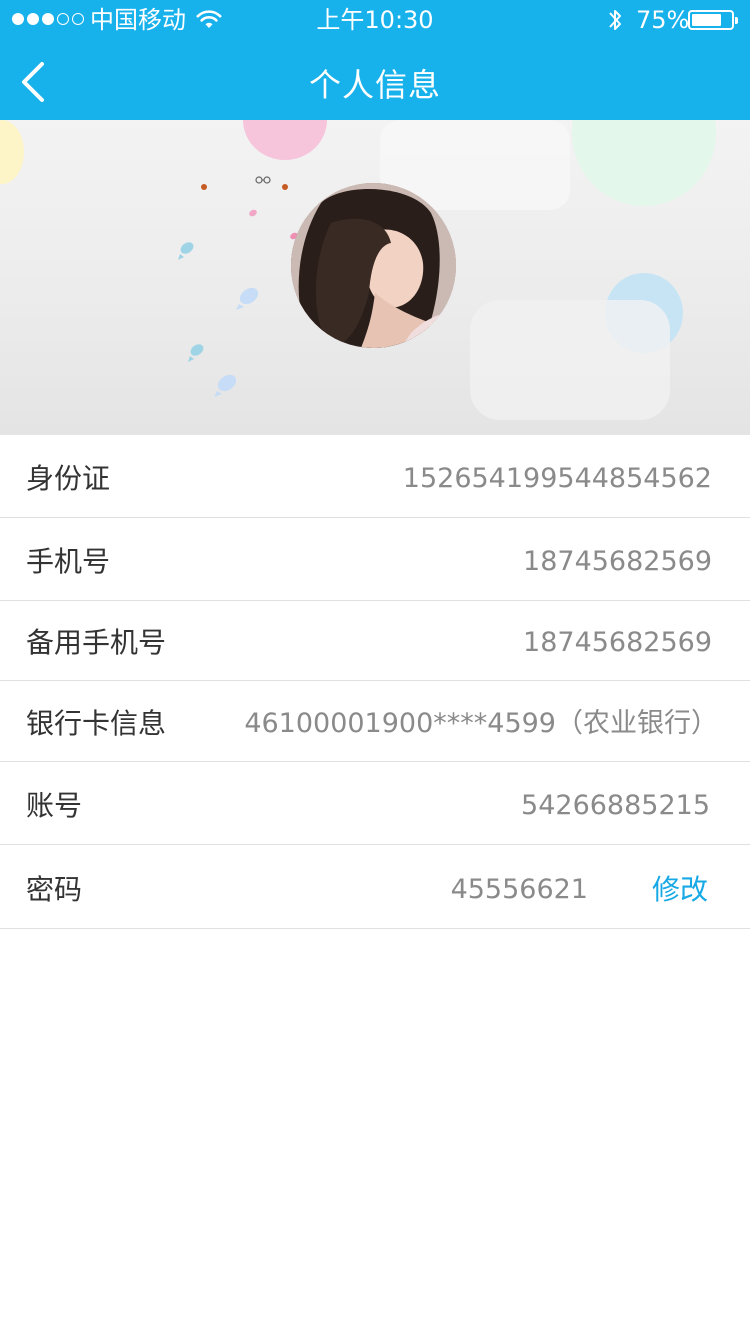  Describe the element at coordinates (680, 887) in the screenshot. I see `edit-password-button: 修改` at that location.